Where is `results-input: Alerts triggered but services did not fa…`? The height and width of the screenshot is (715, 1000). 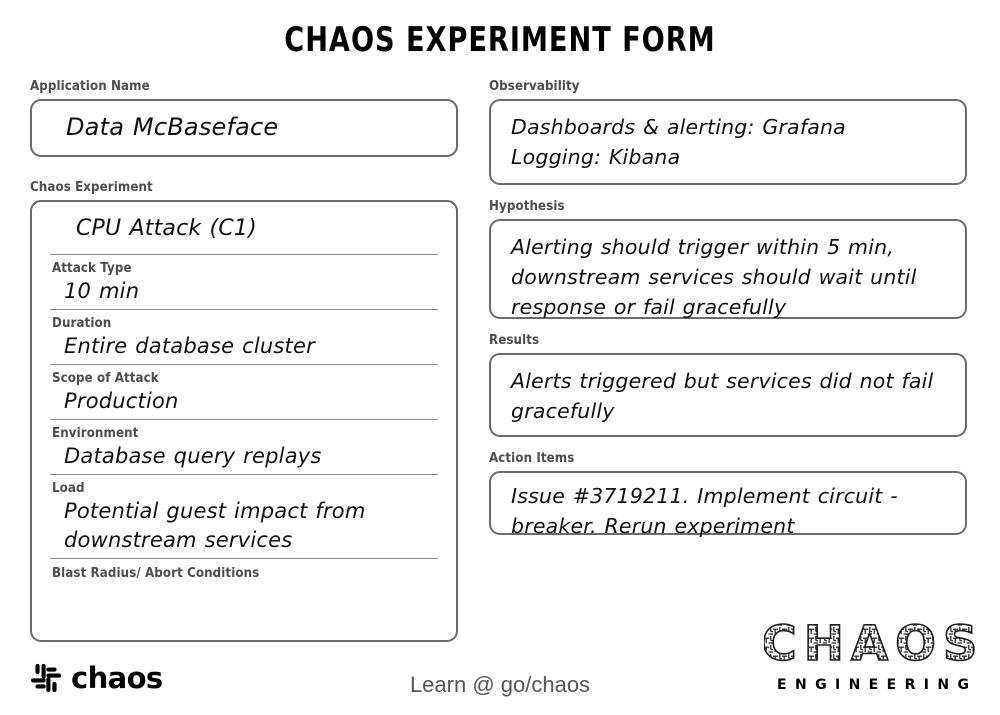
results-input: Alerts triggered but services did not fa… is located at coordinates (728, 395).